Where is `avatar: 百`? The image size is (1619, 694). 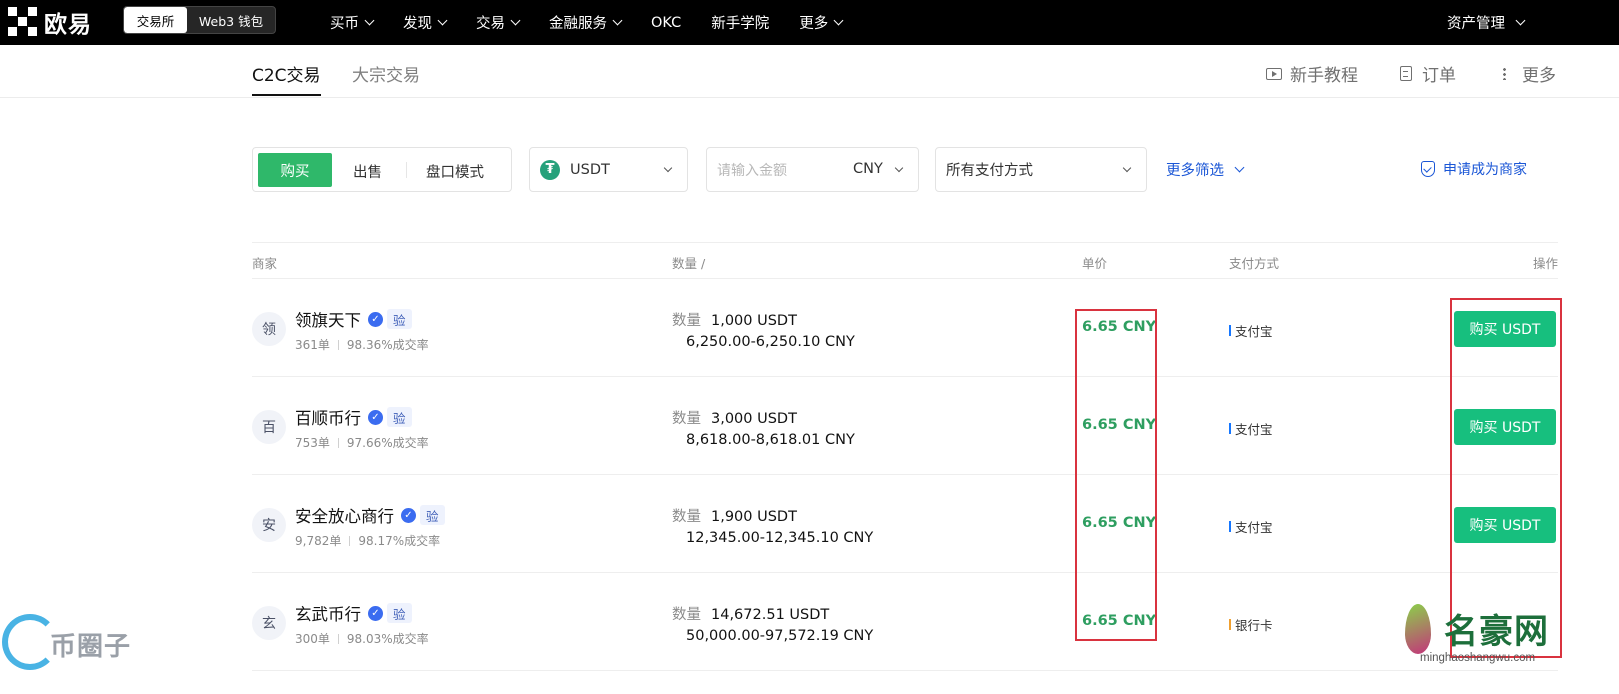 avatar: 百 is located at coordinates (269, 427).